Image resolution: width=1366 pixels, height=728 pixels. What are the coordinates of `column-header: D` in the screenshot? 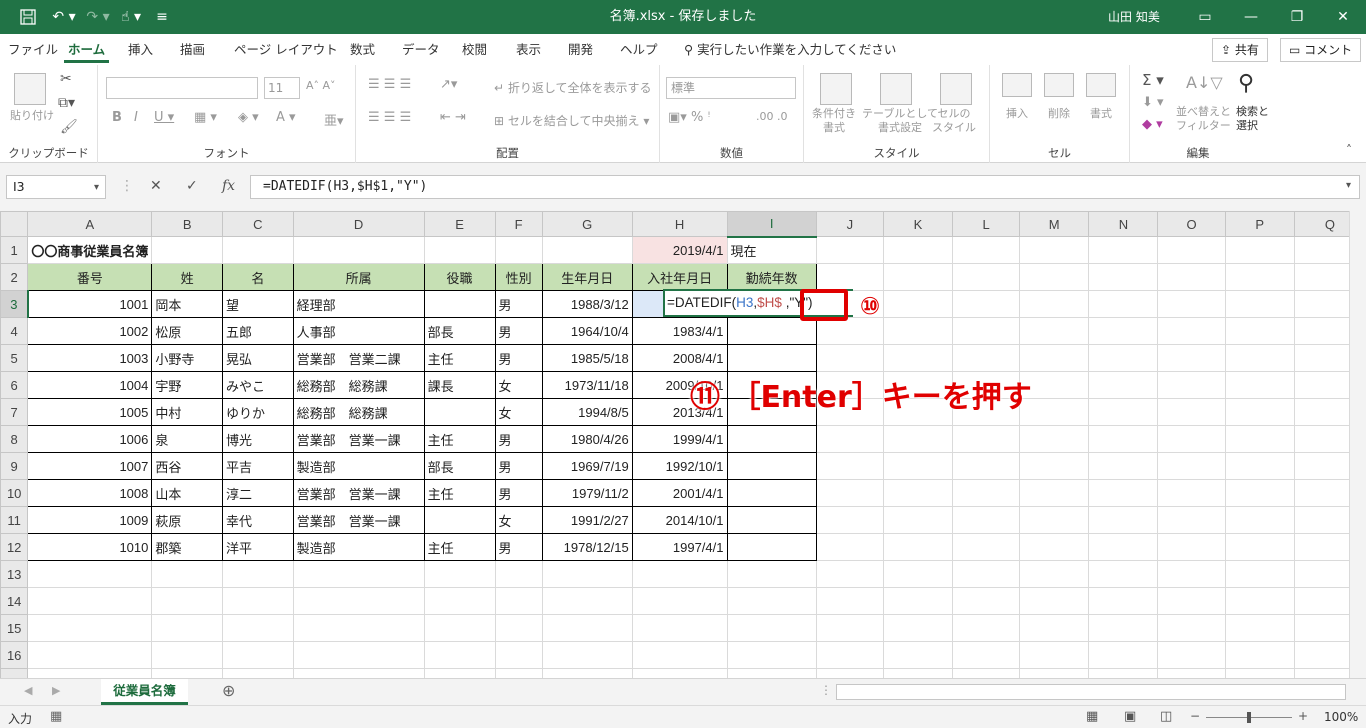 It's located at (358, 224).